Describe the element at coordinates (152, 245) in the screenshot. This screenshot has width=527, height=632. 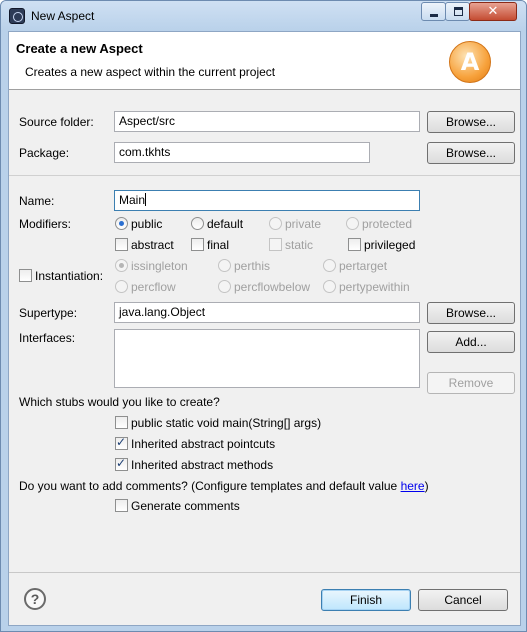
I see `modifier-abstract-label: abstract` at that location.